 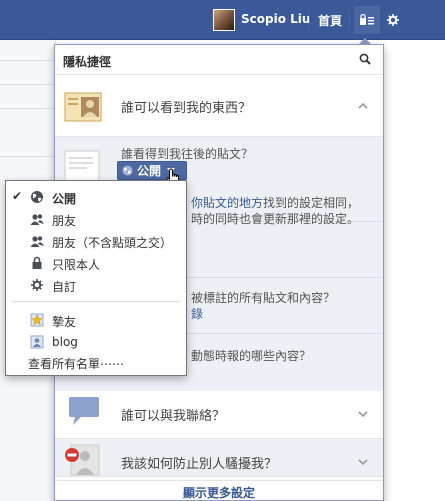 I want to click on privacy-shortcuts-button, so click(x=367, y=20).